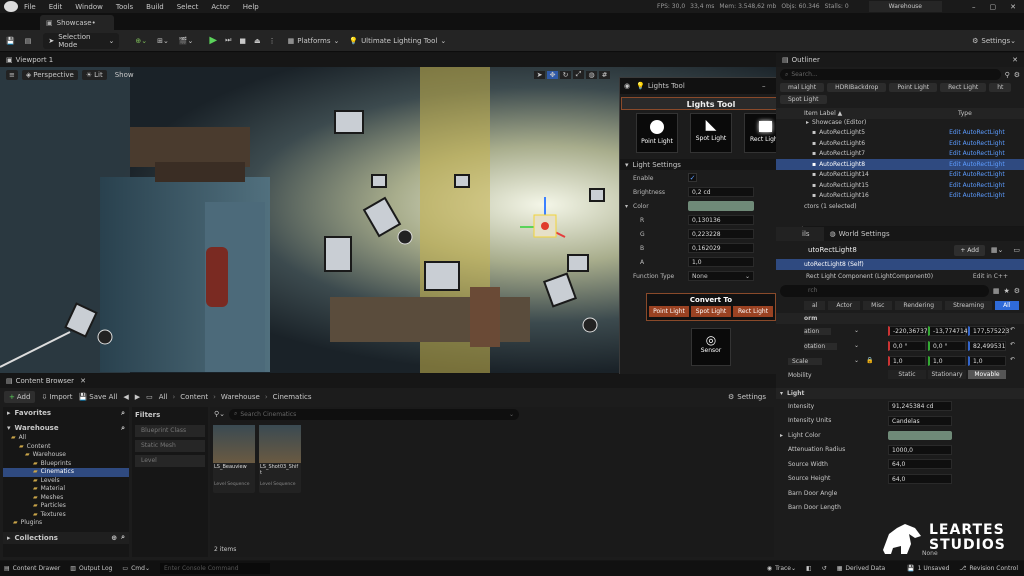 The width and height of the screenshot is (1024, 576). Describe the element at coordinates (11, 6) in the screenshot. I see `unreal-logo-icon` at that location.